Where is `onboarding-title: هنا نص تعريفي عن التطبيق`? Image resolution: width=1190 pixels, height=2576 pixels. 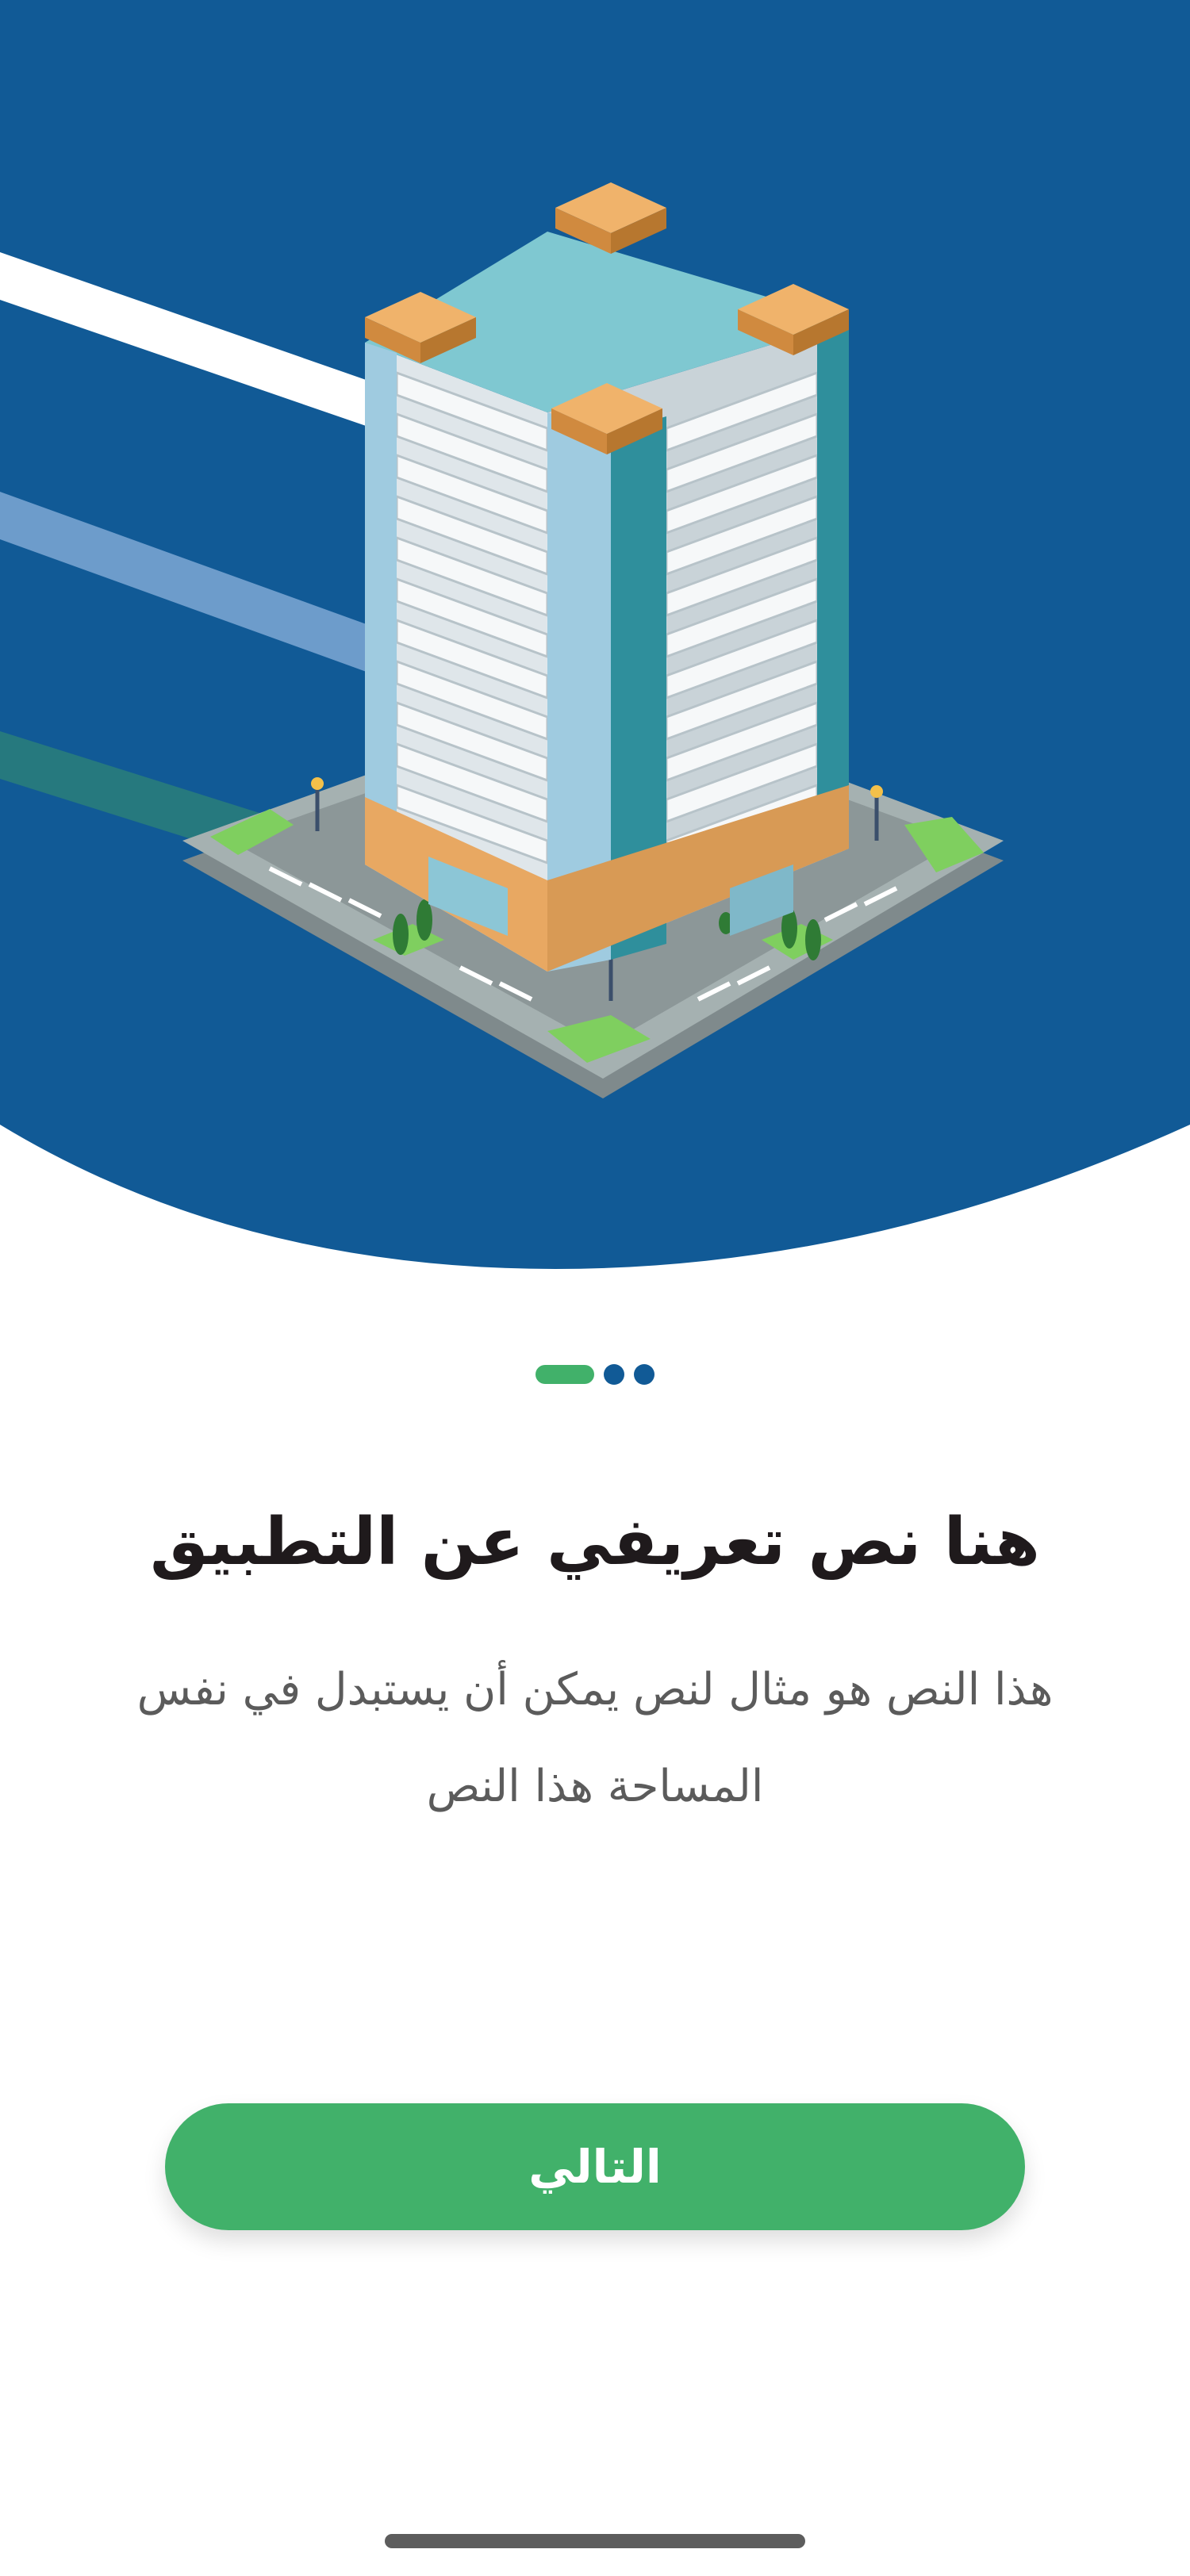 onboarding-title: هنا نص تعريفي عن التطبيق is located at coordinates (595, 1543).